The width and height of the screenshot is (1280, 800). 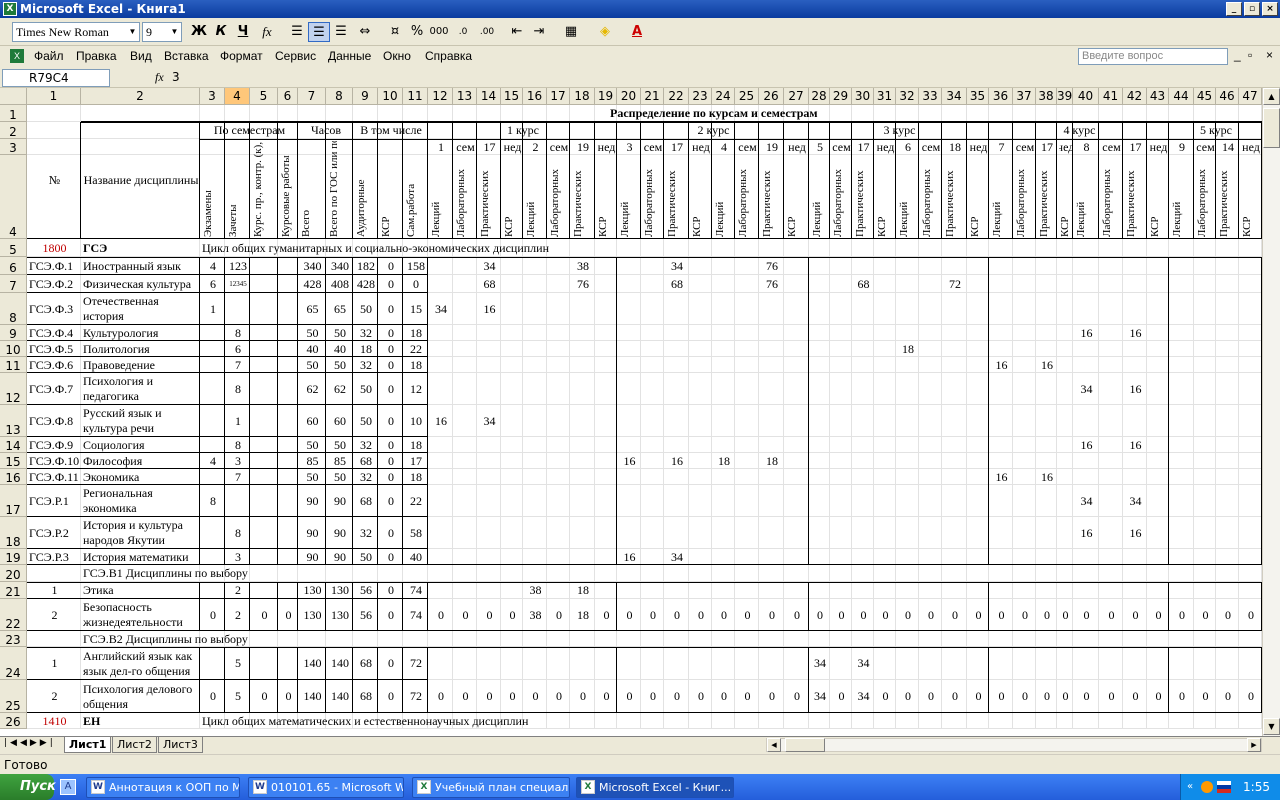 What do you see at coordinates (1086, 147) in the screenshot?
I see `semester-label: 8` at bounding box center [1086, 147].